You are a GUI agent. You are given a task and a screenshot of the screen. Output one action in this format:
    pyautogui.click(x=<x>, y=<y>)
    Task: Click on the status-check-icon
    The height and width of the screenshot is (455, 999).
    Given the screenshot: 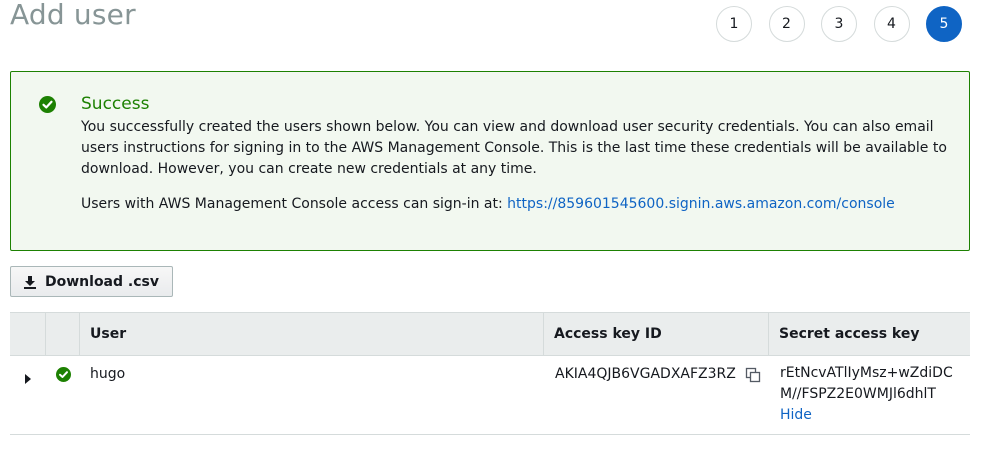 What is the action you would take?
    pyautogui.click(x=63, y=374)
    